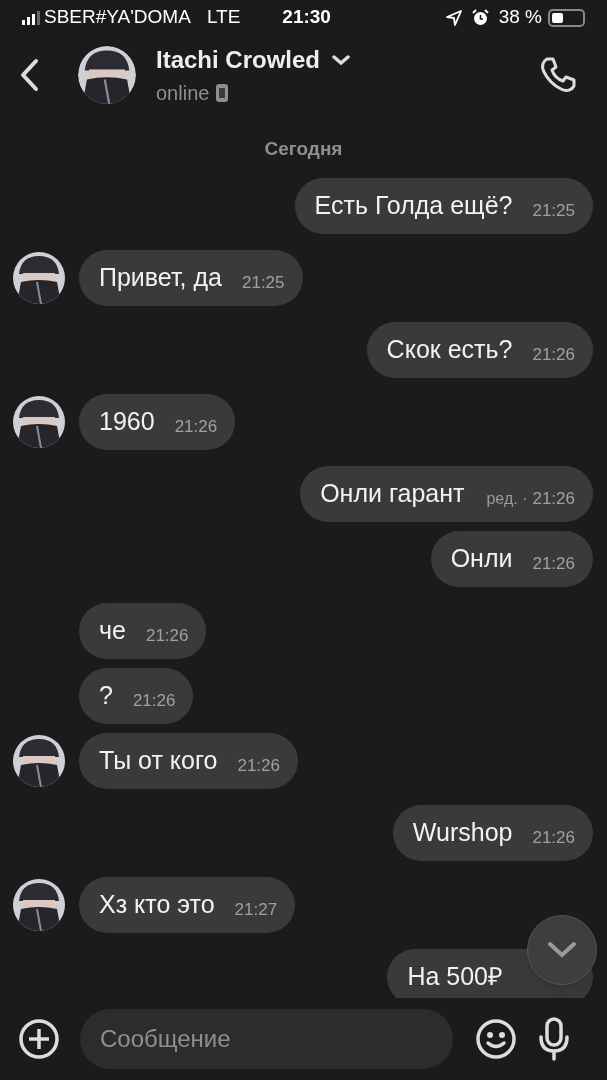  What do you see at coordinates (160, 277) in the screenshot?
I see `message-text: Привет, да` at bounding box center [160, 277].